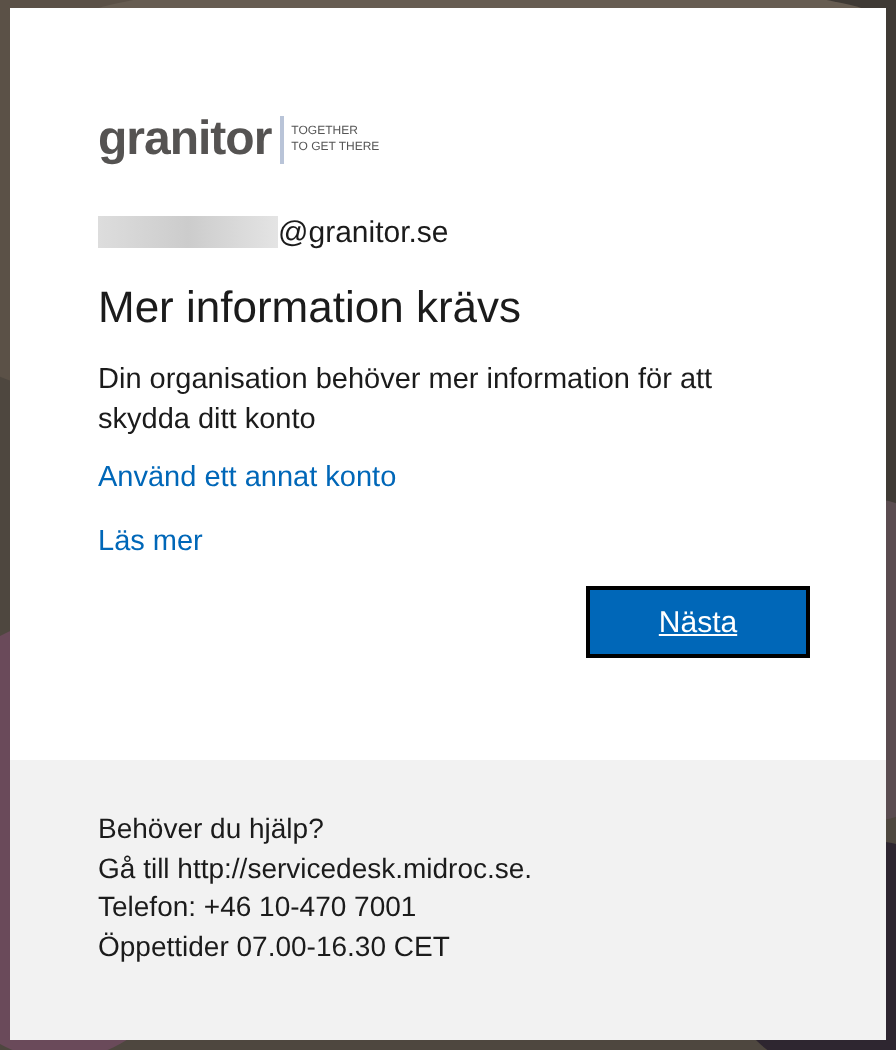 The height and width of the screenshot is (1050, 896). Describe the element at coordinates (150, 542) in the screenshot. I see `link: Läs mer` at that location.